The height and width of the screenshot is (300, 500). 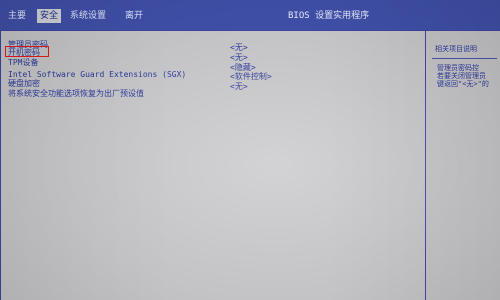 I want to click on setting-label: 开机密码, so click(x=24, y=52).